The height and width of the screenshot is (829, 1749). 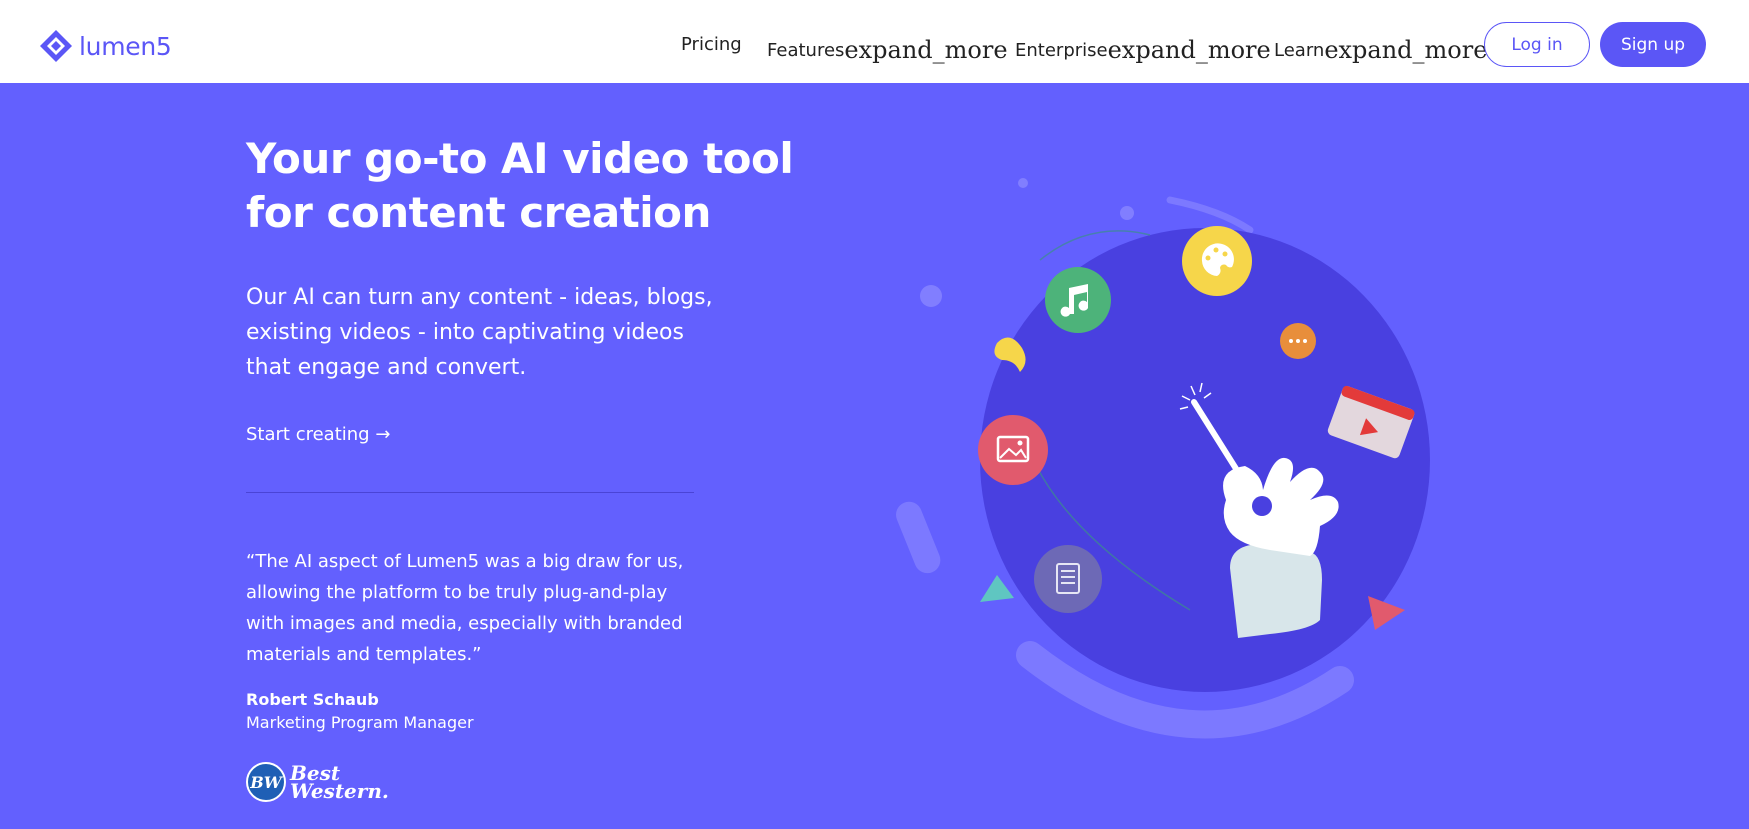 I want to click on document-icon, so click(x=1068, y=579).